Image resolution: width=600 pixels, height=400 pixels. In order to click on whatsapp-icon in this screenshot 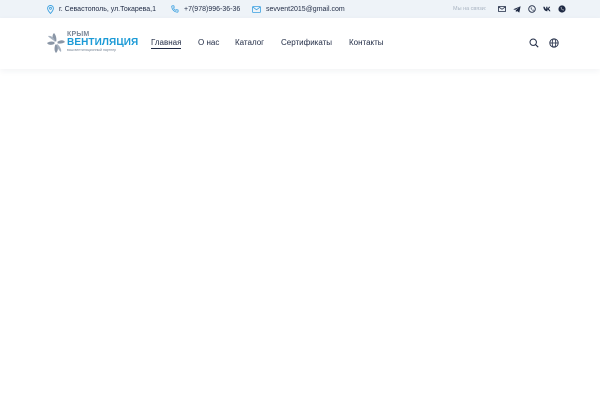, I will do `click(562, 9)`.